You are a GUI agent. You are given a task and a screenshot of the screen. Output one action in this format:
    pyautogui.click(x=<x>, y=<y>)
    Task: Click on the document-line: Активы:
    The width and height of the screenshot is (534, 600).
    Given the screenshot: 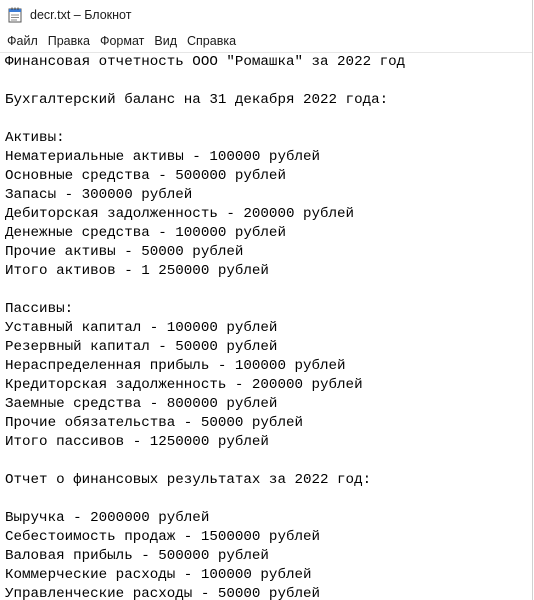 What is the action you would take?
    pyautogui.click(x=35, y=138)
    